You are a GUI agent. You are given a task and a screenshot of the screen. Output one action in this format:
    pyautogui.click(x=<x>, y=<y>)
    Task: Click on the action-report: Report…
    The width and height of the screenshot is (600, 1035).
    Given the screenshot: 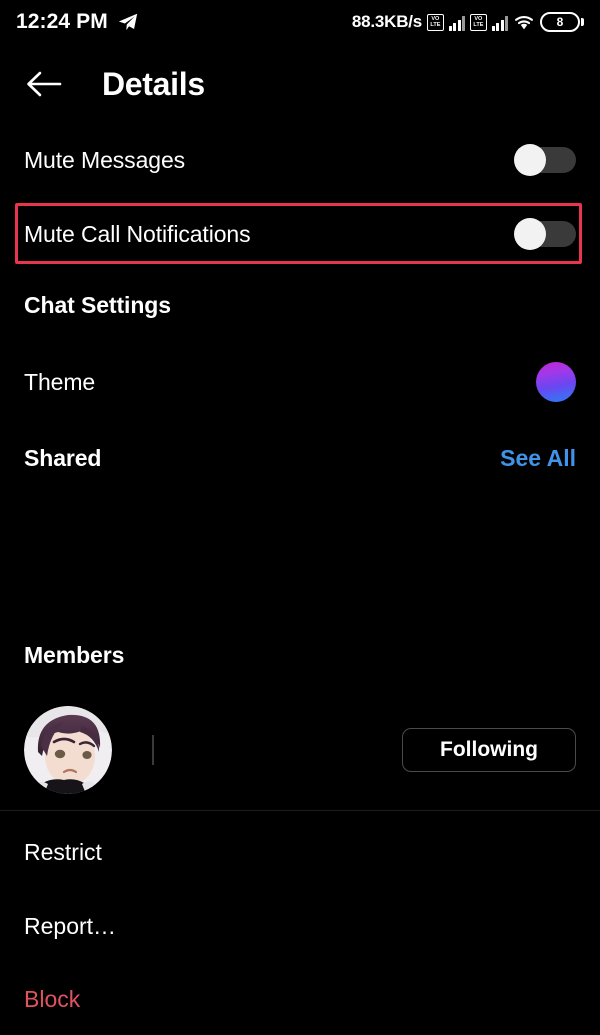 What is the action you would take?
    pyautogui.click(x=300, y=926)
    